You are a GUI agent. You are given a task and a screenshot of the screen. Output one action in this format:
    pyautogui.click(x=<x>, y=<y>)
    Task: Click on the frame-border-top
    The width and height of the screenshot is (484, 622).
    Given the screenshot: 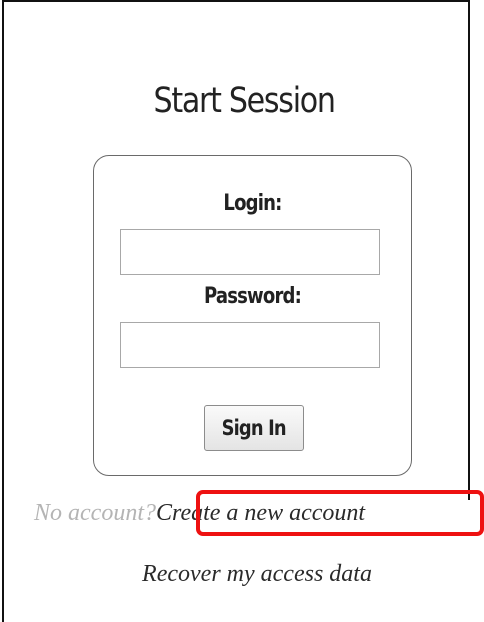 What is the action you would take?
    pyautogui.click(x=236, y=1)
    